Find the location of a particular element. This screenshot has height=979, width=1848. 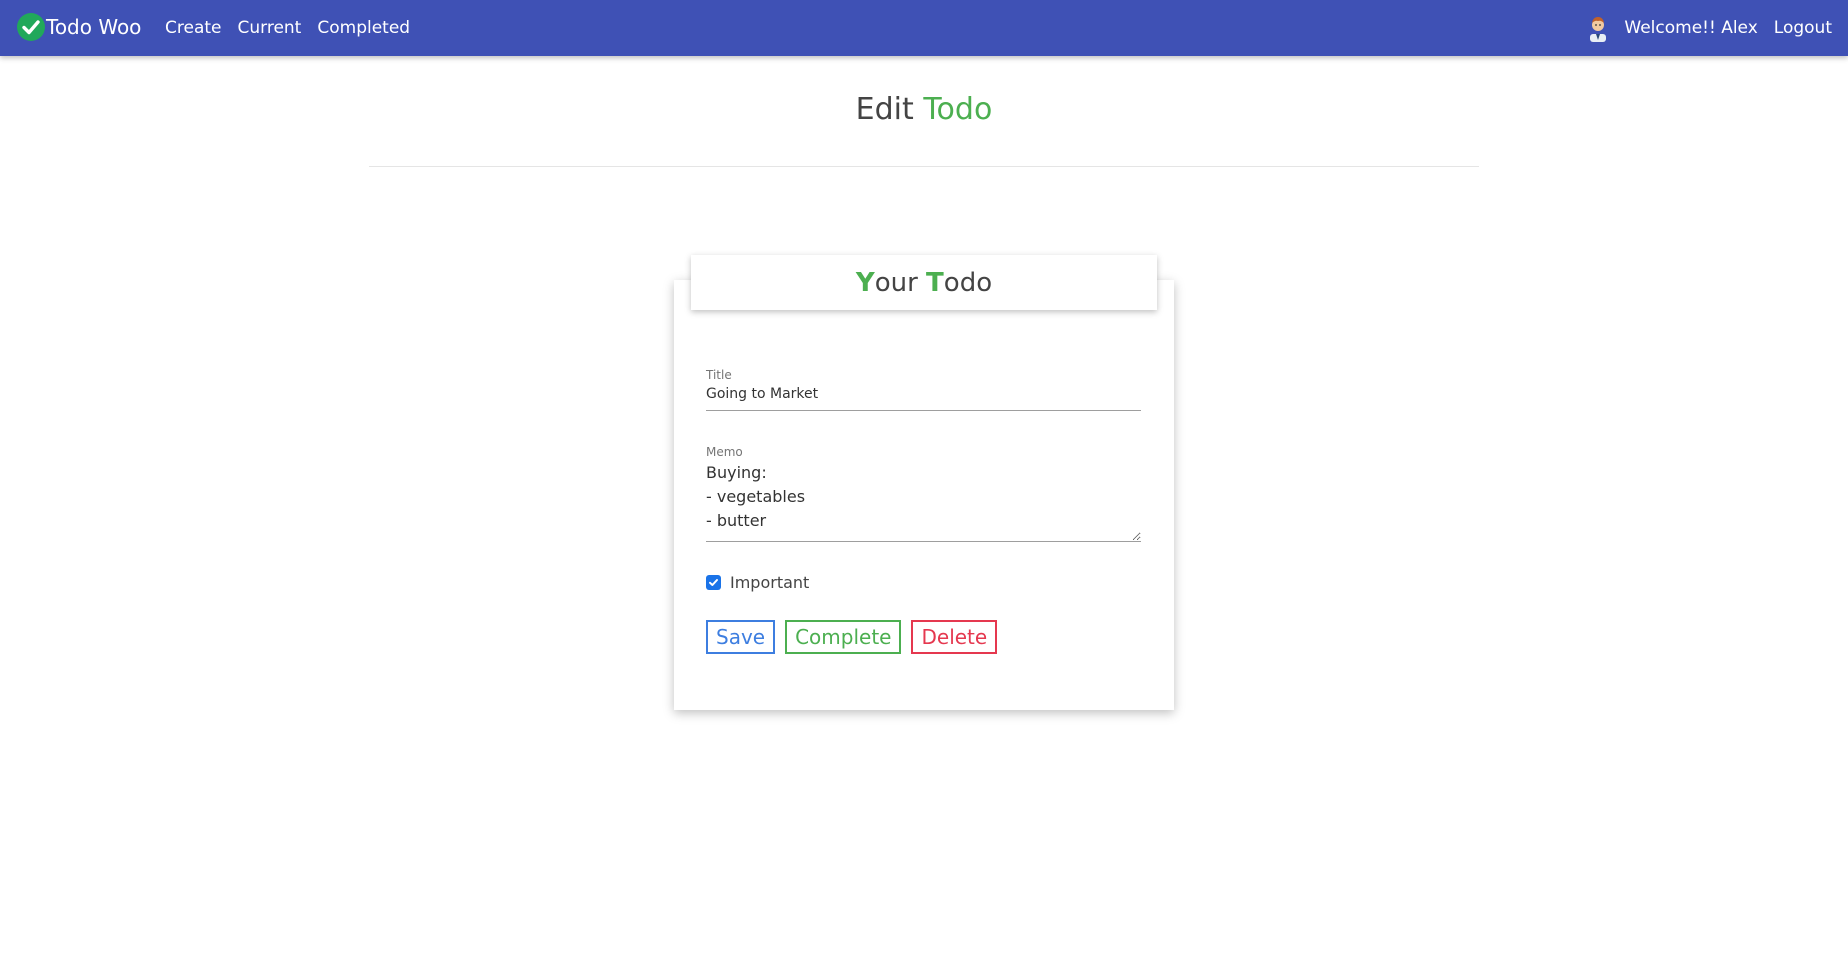

nav-link-create: Create is located at coordinates (193, 28).